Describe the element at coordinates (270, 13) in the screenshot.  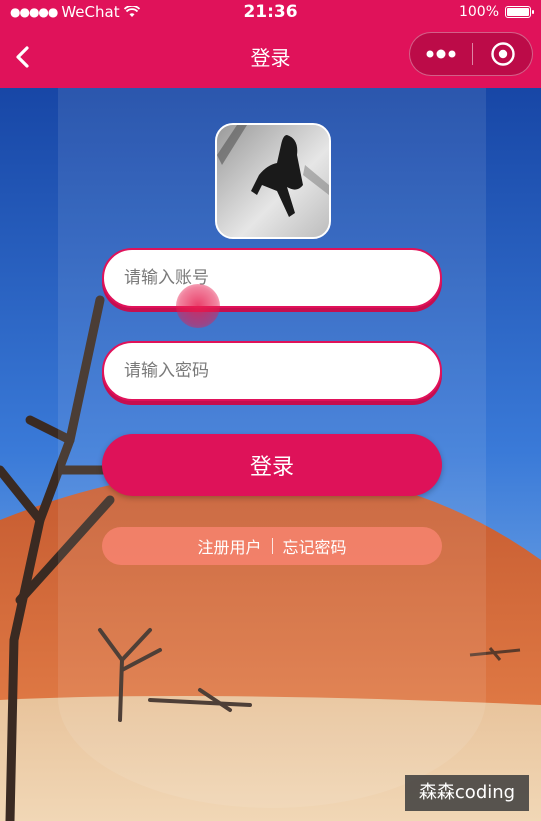
I see `status-bar: ●●●●● WeChat 21:36 100%` at that location.